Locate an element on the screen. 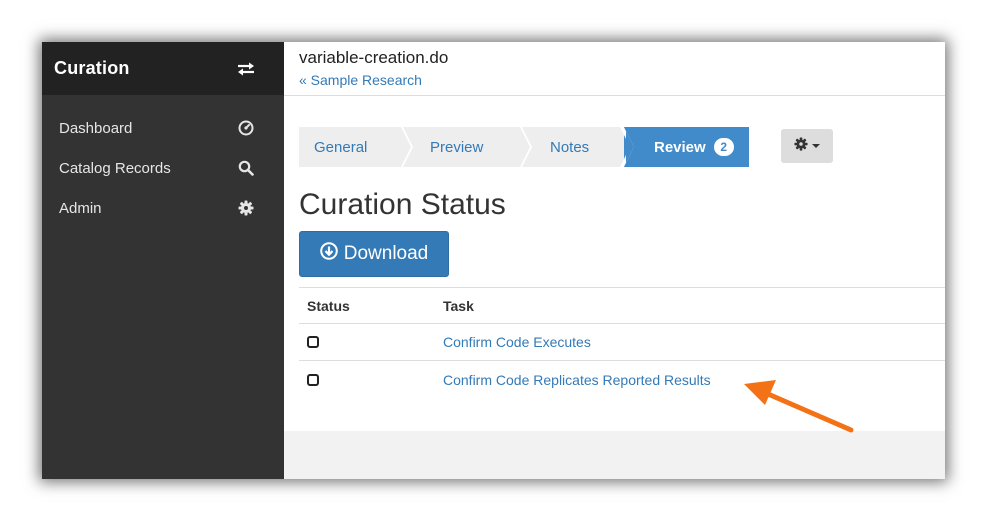  section-title: Curation Status is located at coordinates (402, 204).